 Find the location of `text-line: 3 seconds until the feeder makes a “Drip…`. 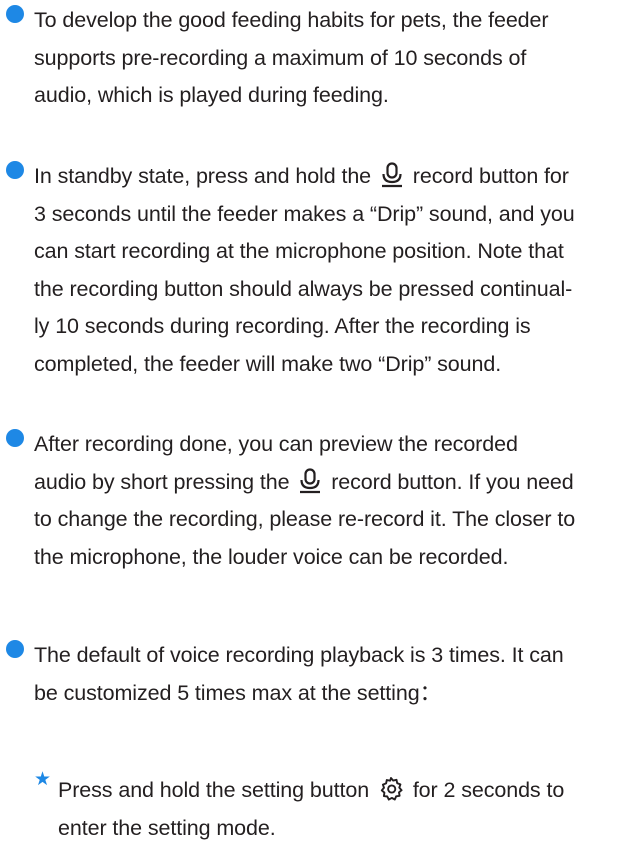

text-line: 3 seconds until the feeder makes a “Drip… is located at coordinates (333, 215).